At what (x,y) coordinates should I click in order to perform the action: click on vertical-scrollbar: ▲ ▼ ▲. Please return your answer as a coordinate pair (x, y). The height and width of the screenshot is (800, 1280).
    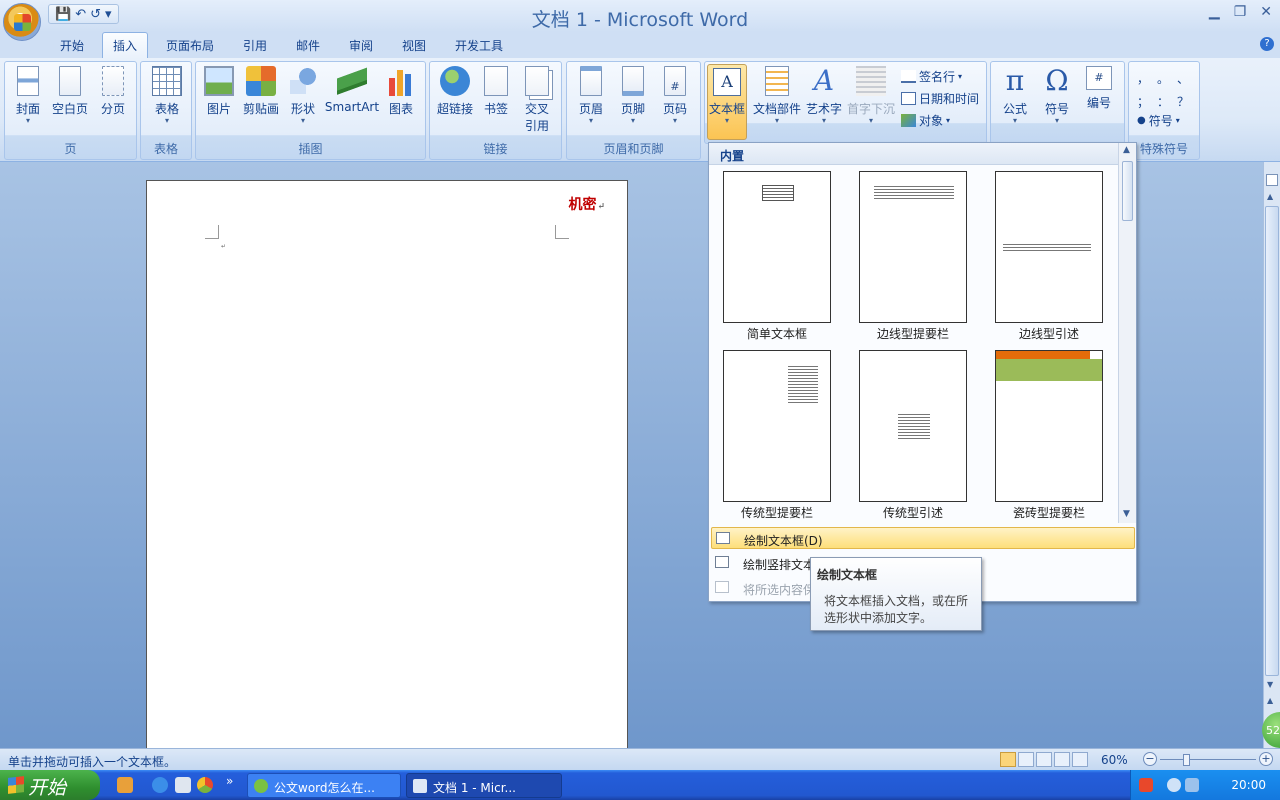
    Looking at the image, I should click on (1271, 455).